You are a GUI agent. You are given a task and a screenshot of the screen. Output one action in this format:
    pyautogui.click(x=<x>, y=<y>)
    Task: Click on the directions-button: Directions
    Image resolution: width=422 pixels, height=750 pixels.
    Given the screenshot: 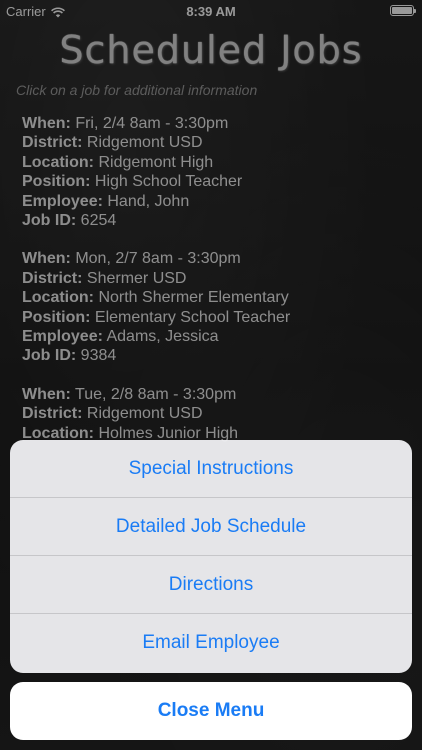 What is the action you would take?
    pyautogui.click(x=211, y=585)
    